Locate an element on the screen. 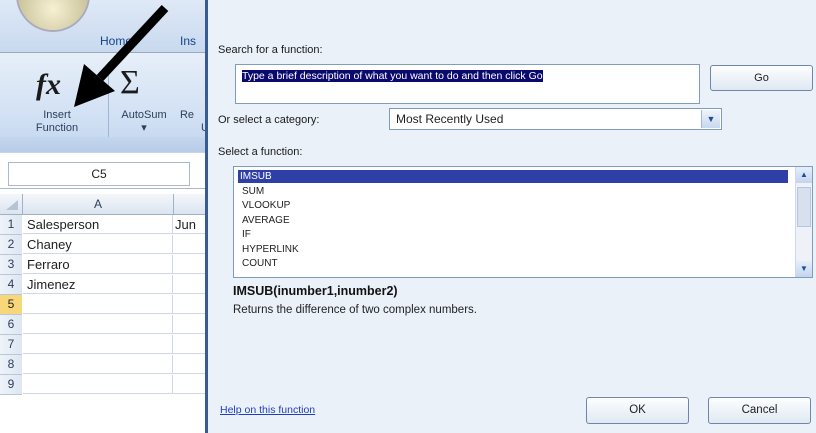 This screenshot has width=816, height=433. row-header: 8 is located at coordinates (11, 365).